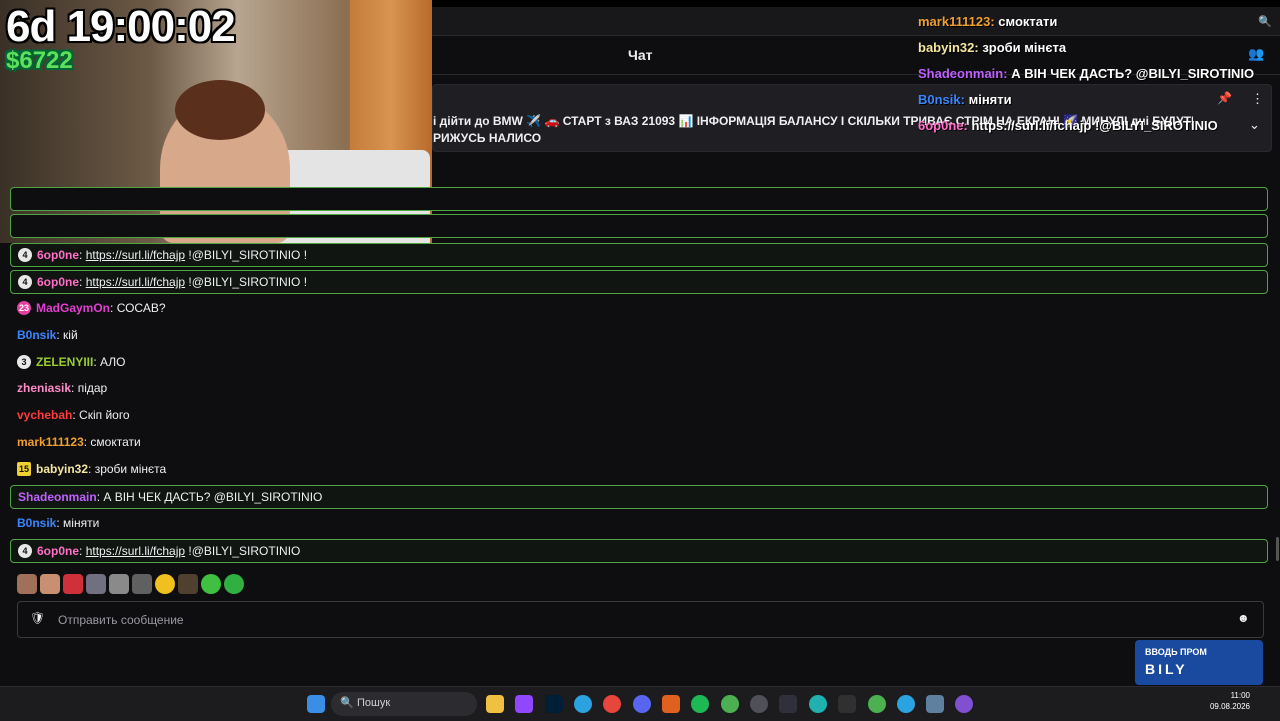 Image resolution: width=1280 pixels, height=721 pixels. What do you see at coordinates (700, 704) in the screenshot?
I see `spotify-icon` at bounding box center [700, 704].